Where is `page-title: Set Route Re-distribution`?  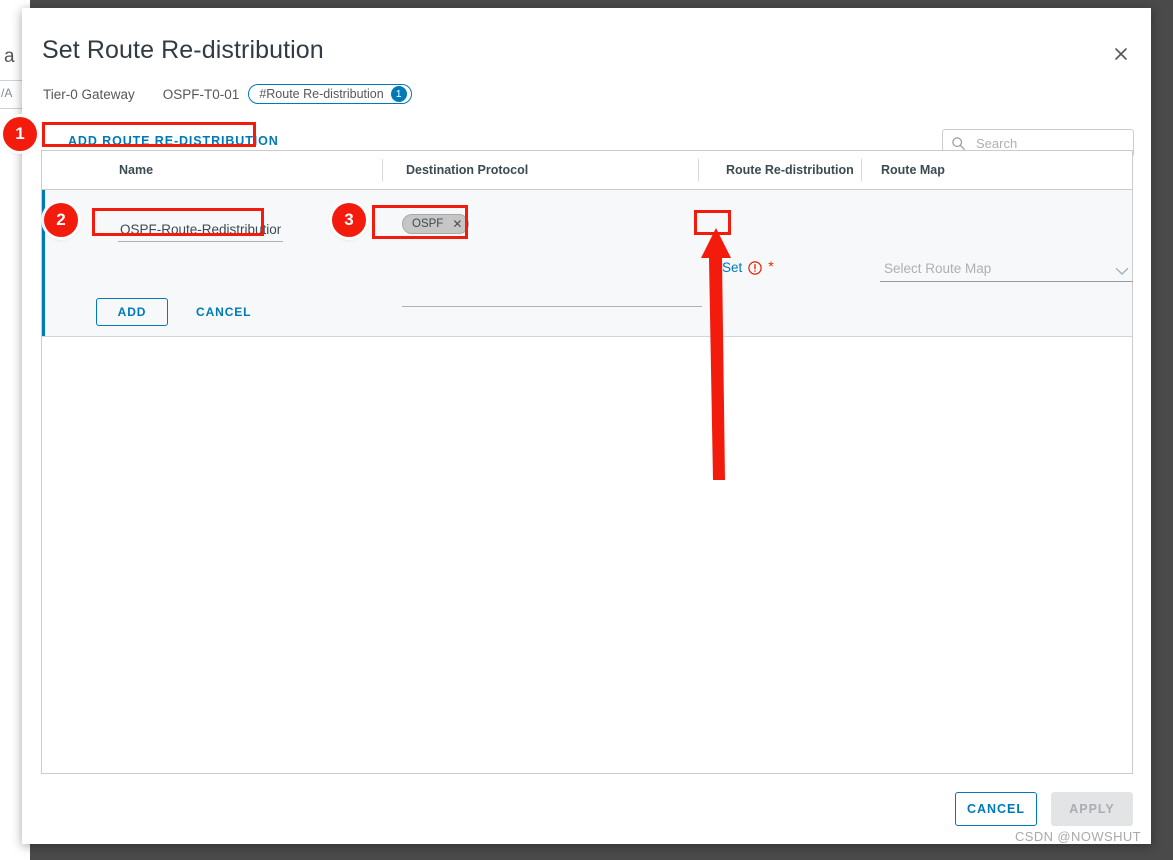
page-title: Set Route Re-distribution is located at coordinates (183, 50).